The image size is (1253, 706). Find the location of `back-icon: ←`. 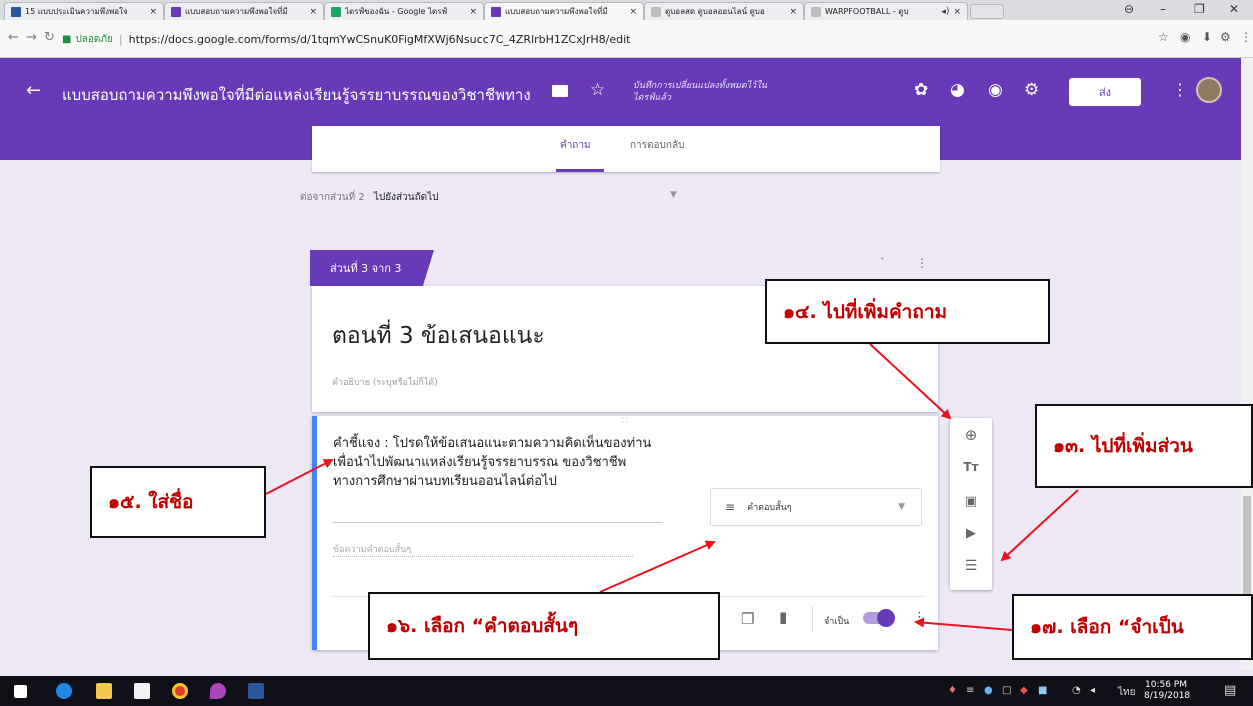

back-icon: ← is located at coordinates (13, 37).